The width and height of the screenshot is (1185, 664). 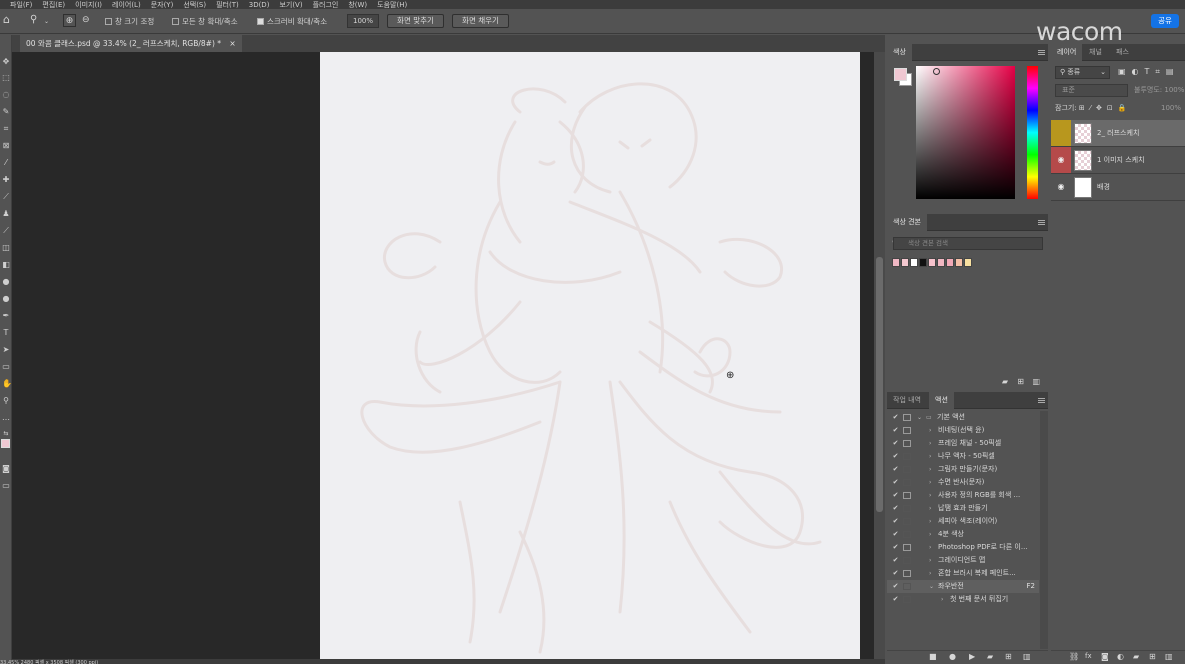 What do you see at coordinates (6, 469) in the screenshot?
I see `quick-mask-icon: ◙` at bounding box center [6, 469].